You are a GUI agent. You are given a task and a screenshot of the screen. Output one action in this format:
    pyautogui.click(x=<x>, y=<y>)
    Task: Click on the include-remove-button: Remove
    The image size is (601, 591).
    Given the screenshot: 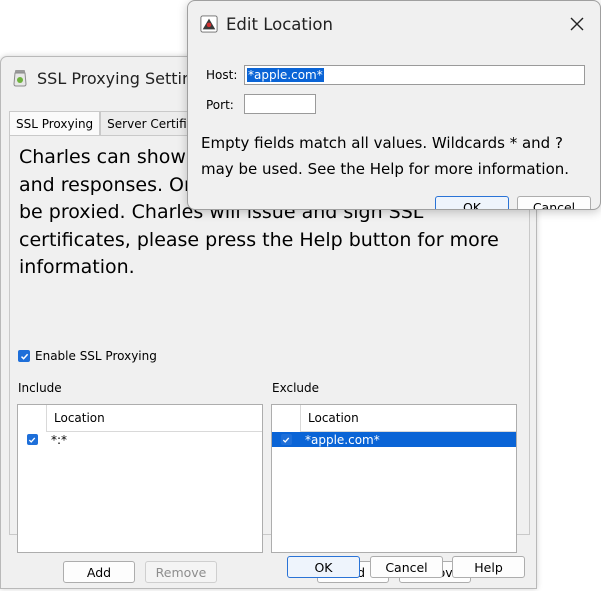 What is the action you would take?
    pyautogui.click(x=181, y=572)
    